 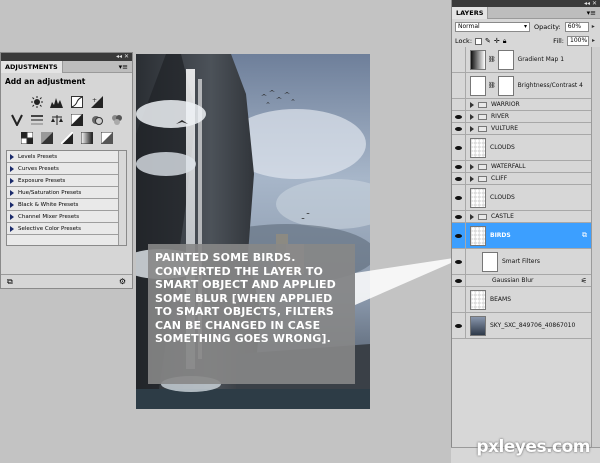 I want to click on selective-color-icon, so click(x=107, y=137).